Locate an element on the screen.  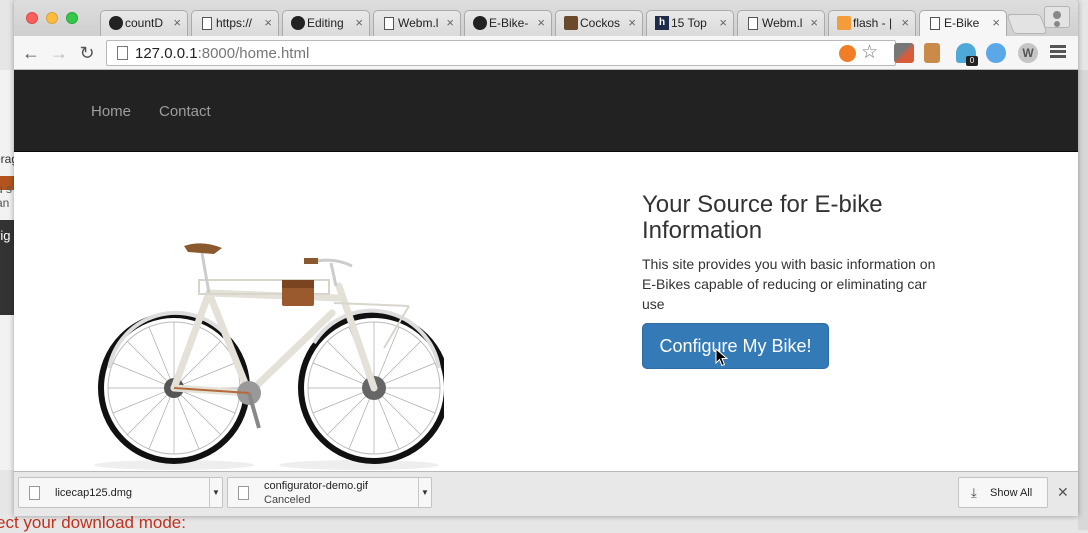
signpost-extension-icon is located at coordinates (932, 53).